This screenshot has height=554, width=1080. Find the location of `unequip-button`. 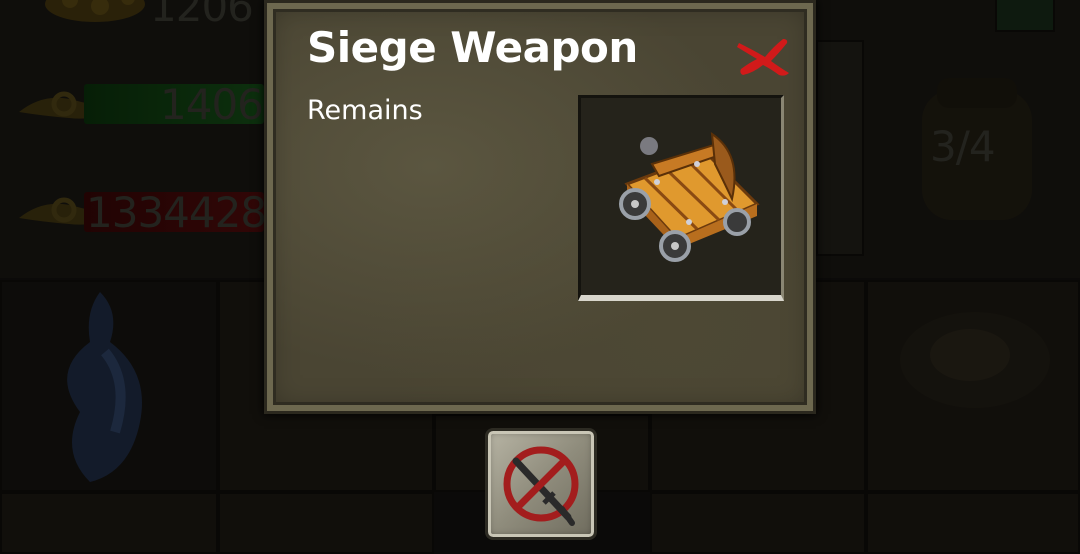

unequip-button is located at coordinates (541, 484).